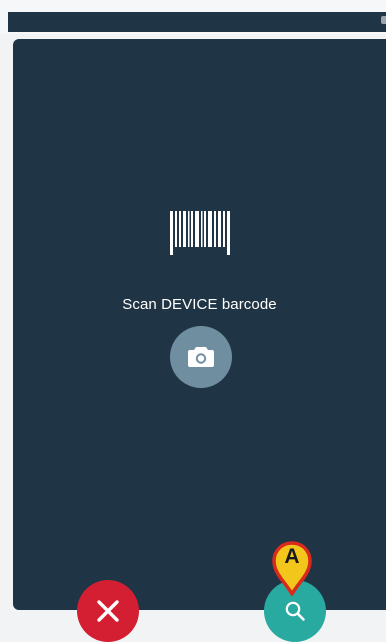  I want to click on top-header-strip, so click(197, 22).